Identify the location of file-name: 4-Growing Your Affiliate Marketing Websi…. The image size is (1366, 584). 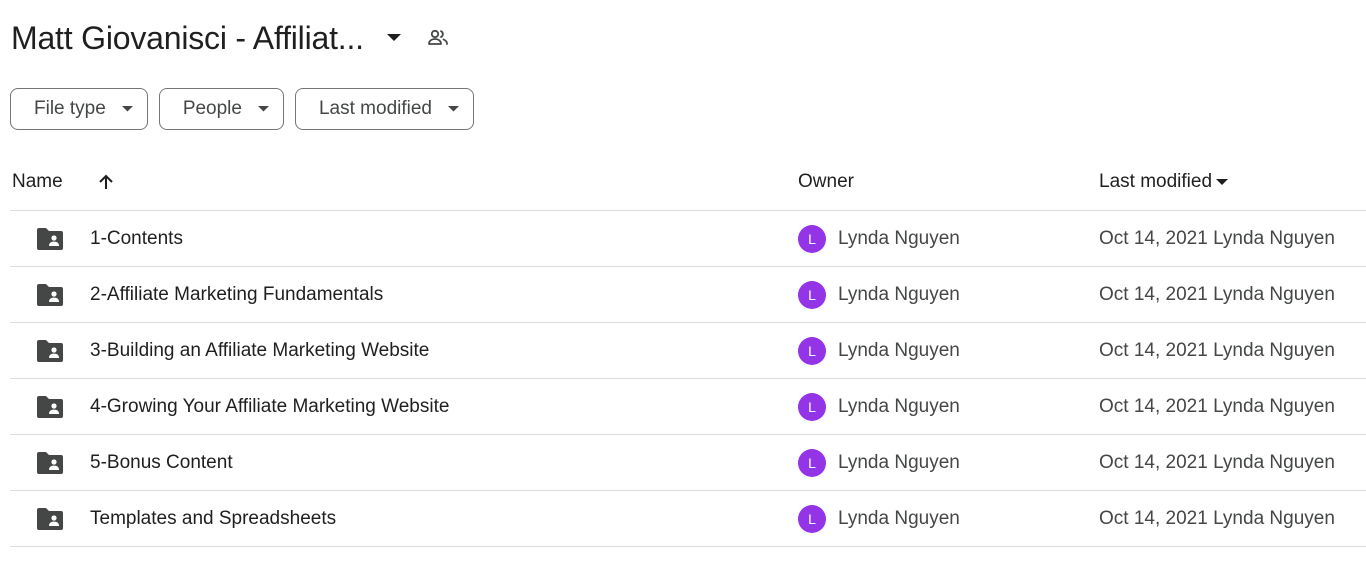
(269, 407).